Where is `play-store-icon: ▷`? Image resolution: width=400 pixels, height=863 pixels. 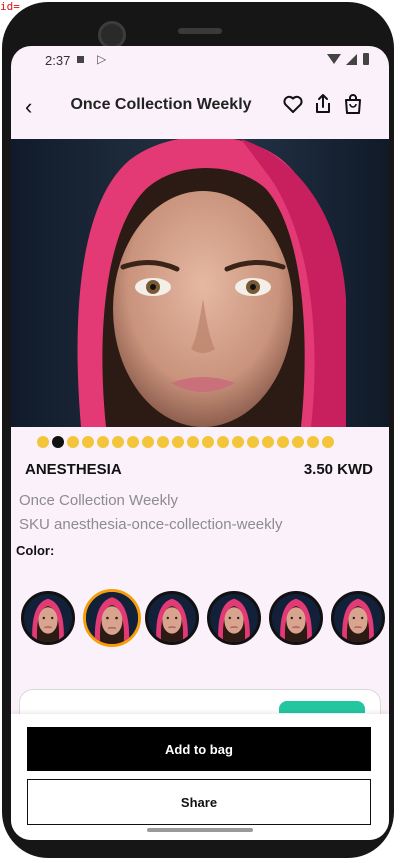 play-store-icon: ▷ is located at coordinates (102, 59).